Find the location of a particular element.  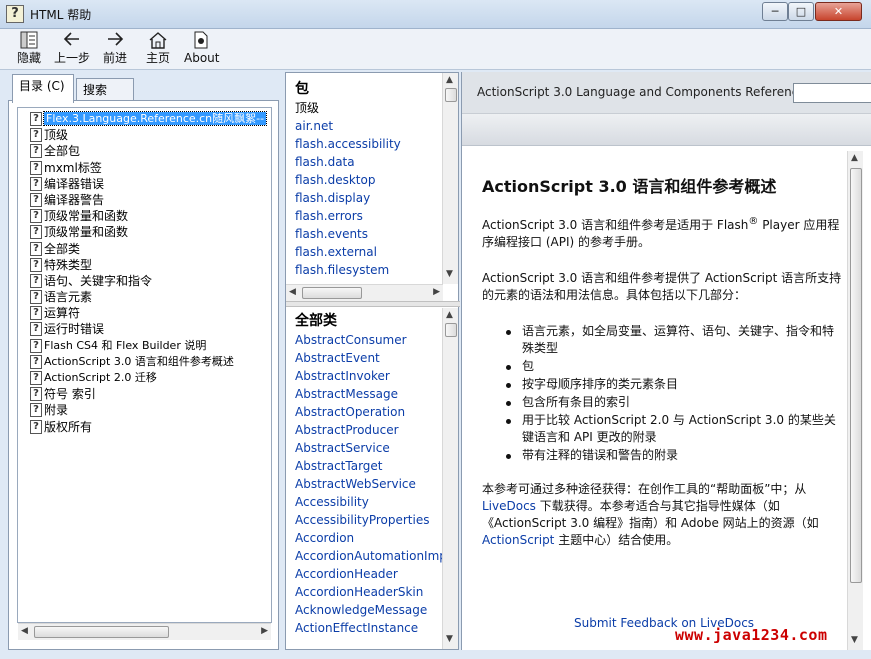

tree-item: ? 版权所有 is located at coordinates (144, 427).